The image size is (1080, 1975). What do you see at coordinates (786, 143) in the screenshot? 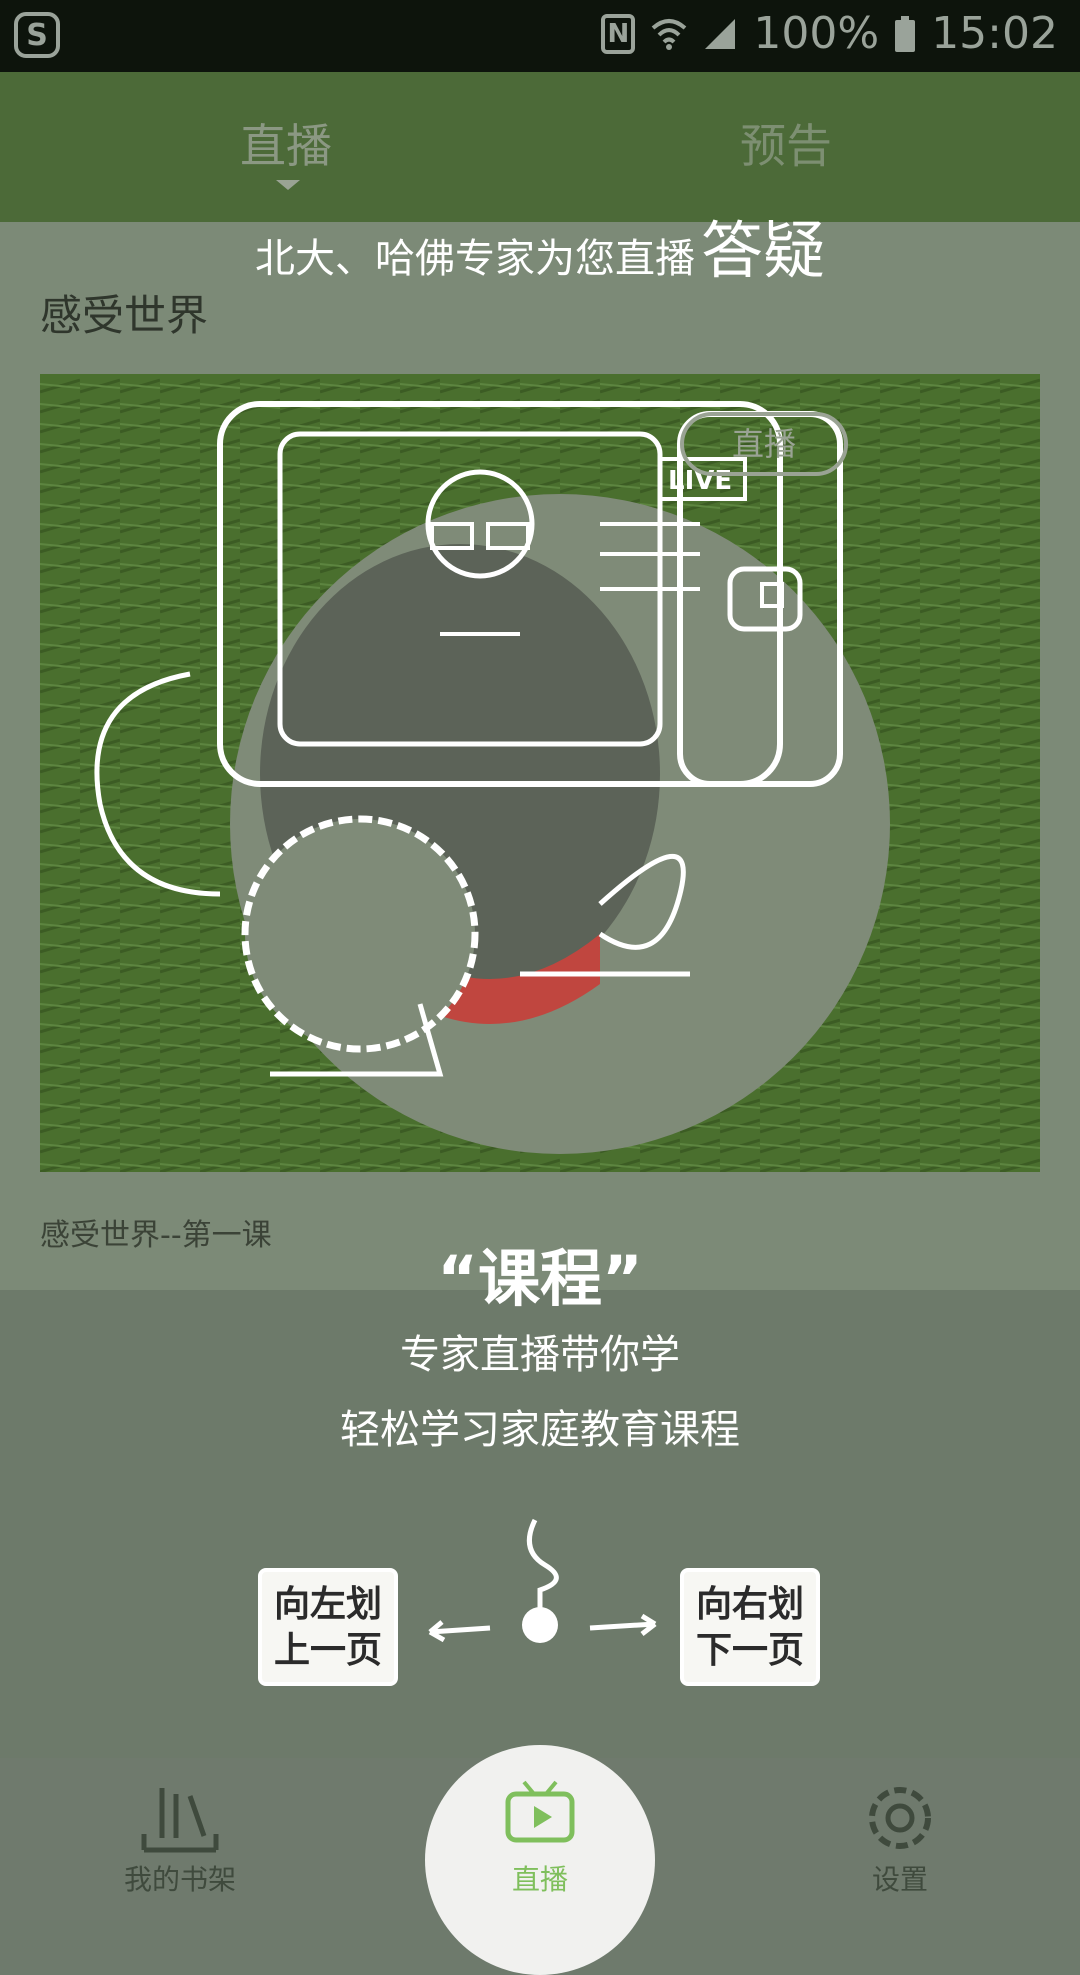
I see `tab-preview: 预告` at bounding box center [786, 143].